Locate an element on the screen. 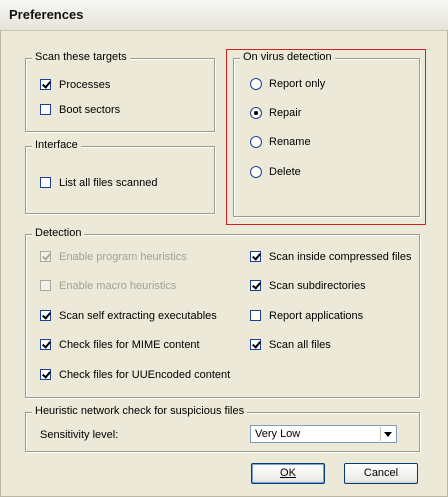 The image size is (448, 497). window-title: Preferences is located at coordinates (46, 14).